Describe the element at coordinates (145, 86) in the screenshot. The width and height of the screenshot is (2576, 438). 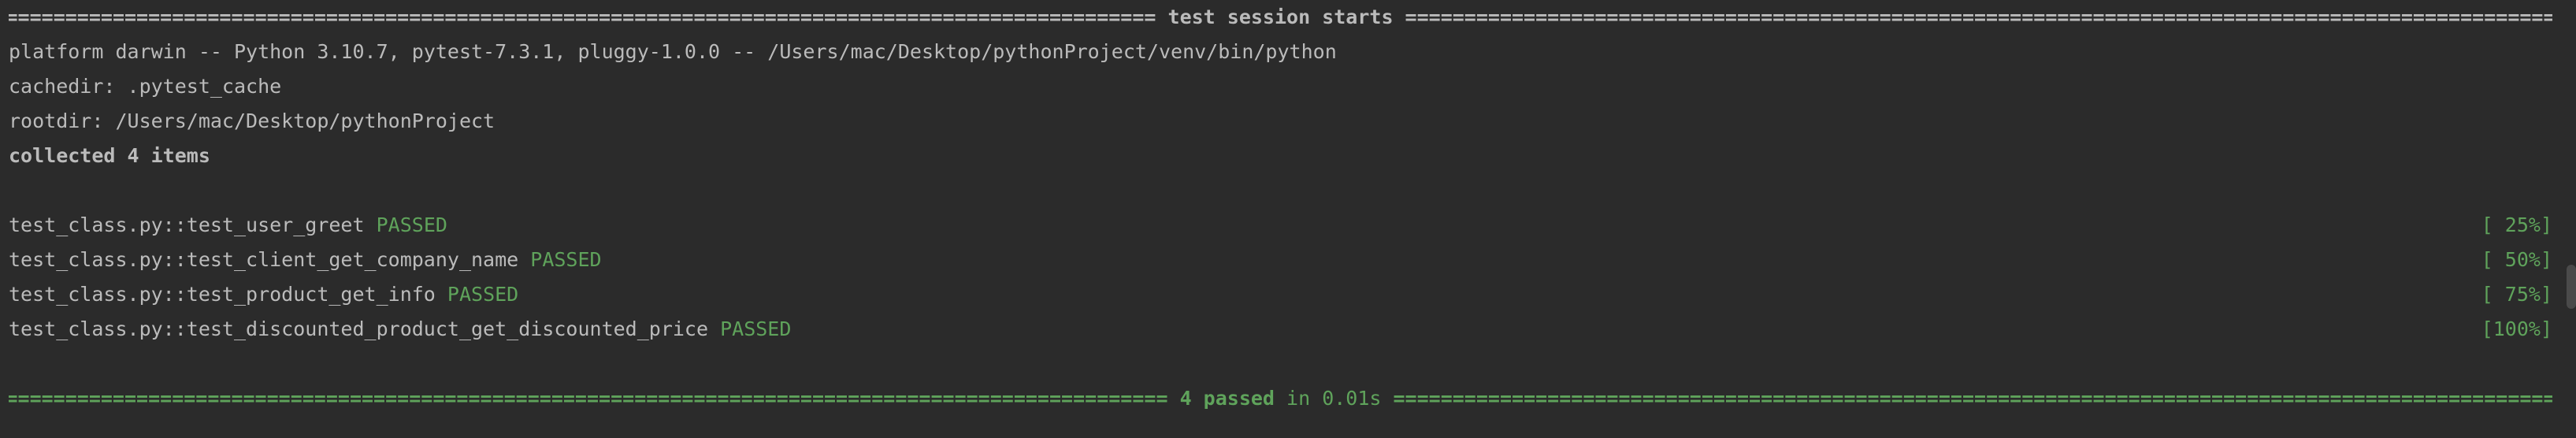
I see `cachedir-line: cachedir: .pytest_cache` at that location.